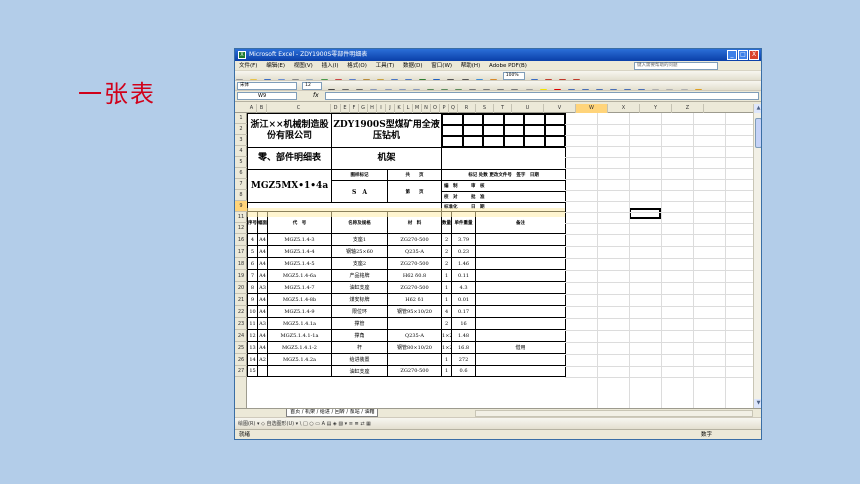  Describe the element at coordinates (241, 336) in the screenshot. I see `row-header-24: 24` at that location.